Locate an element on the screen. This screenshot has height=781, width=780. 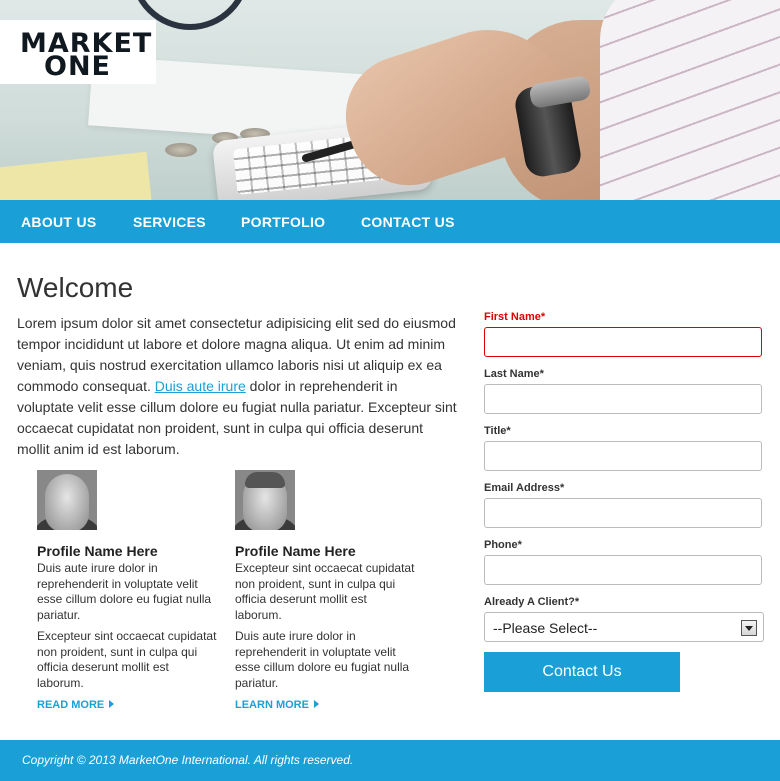
client-group: Already A Client?* --Please Select-- is located at coordinates (624, 619).